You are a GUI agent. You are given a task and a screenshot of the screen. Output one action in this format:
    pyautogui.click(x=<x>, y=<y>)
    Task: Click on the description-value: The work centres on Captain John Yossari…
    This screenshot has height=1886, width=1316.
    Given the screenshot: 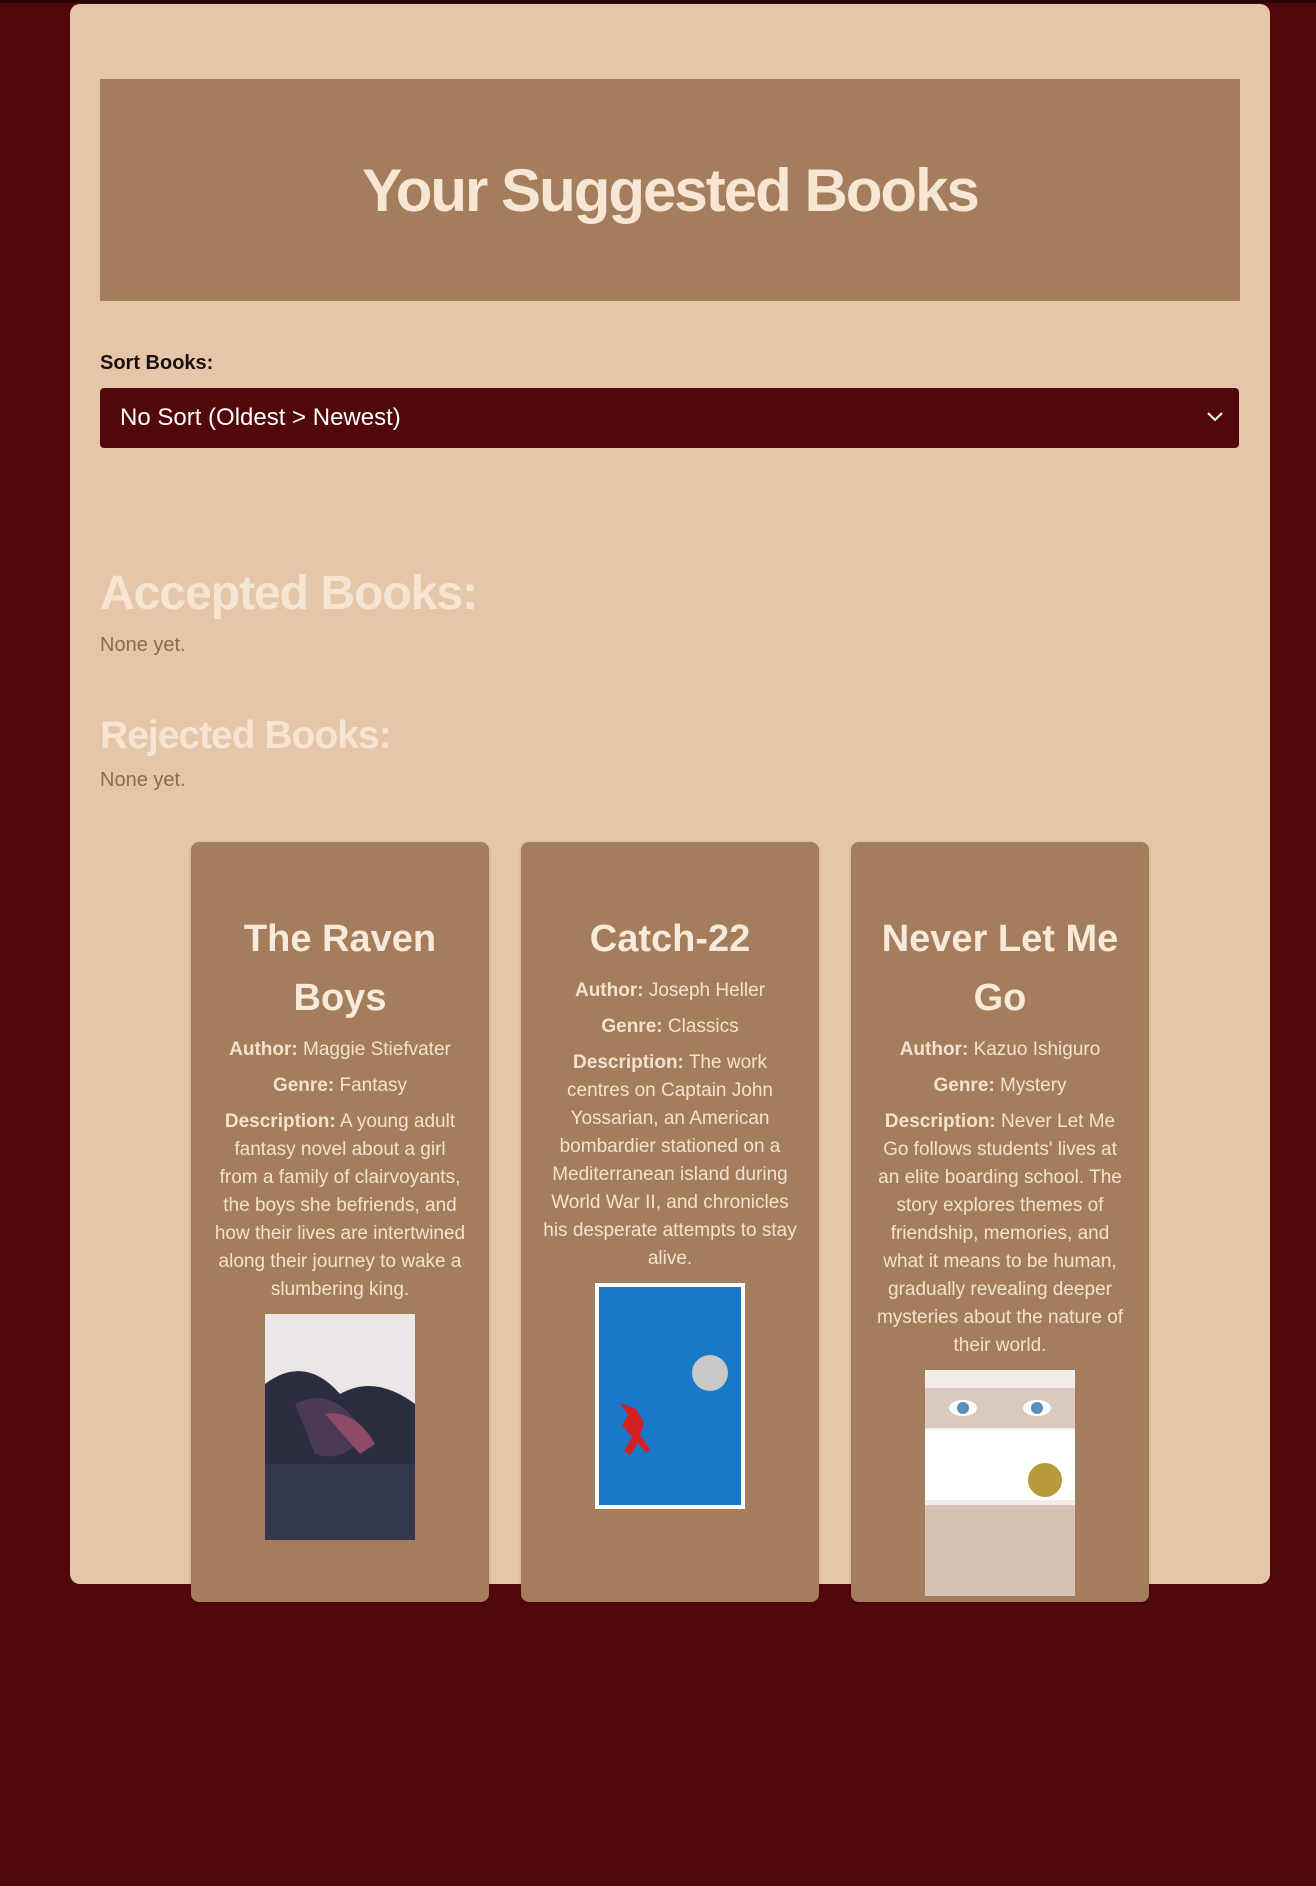 What is the action you would take?
    pyautogui.click(x=670, y=1160)
    